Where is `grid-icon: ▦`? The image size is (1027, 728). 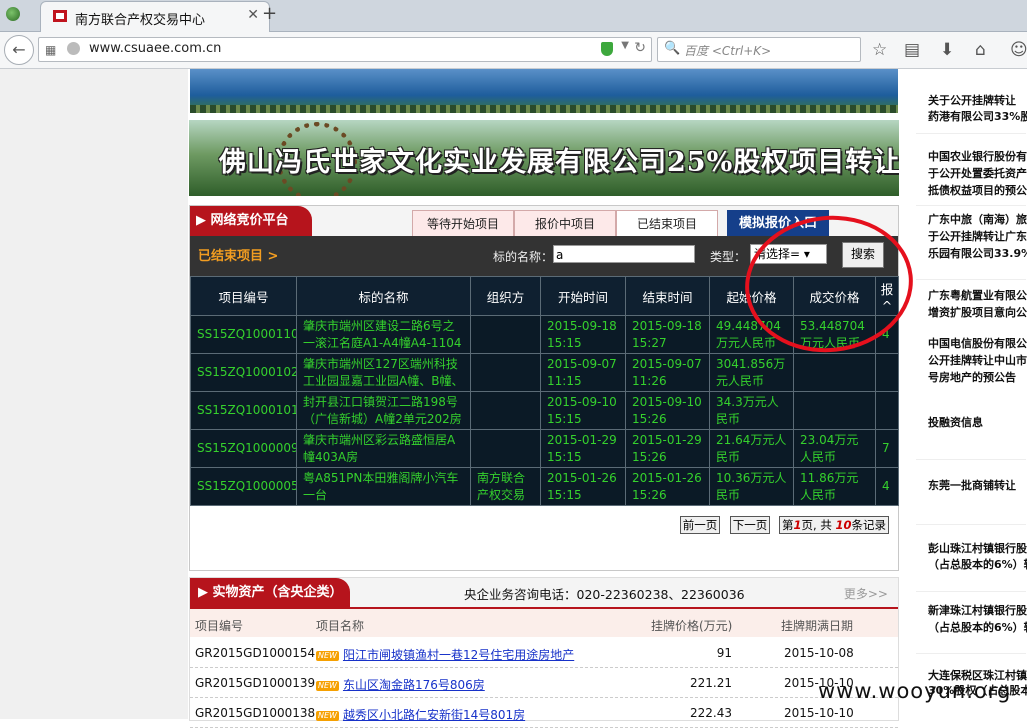 grid-icon: ▦ is located at coordinates (50, 50).